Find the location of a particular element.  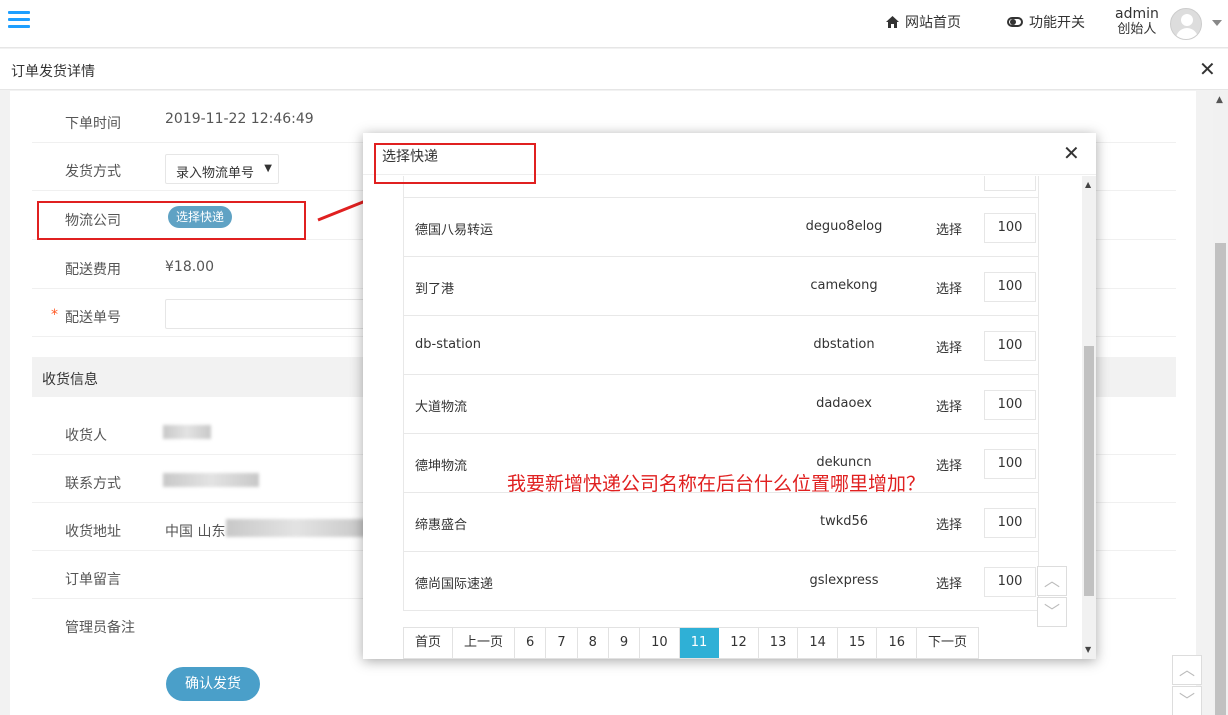

page-item: 7 is located at coordinates (562, 643).